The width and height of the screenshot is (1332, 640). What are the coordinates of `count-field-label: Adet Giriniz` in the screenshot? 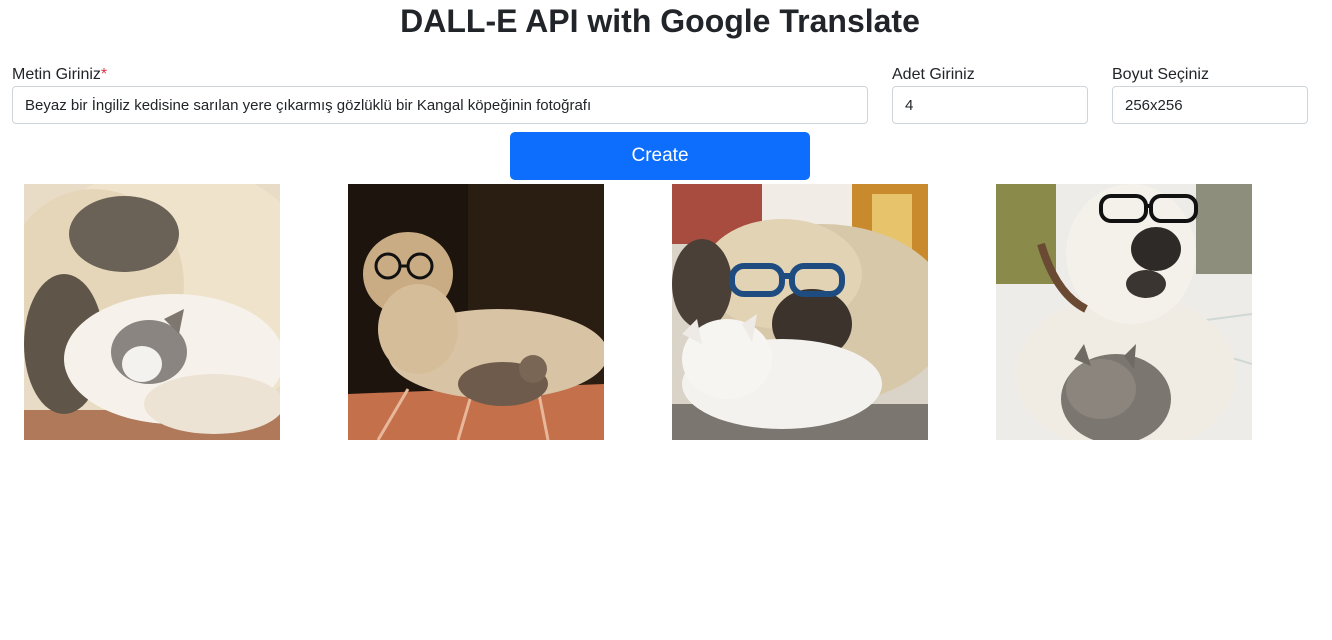 It's located at (933, 74).